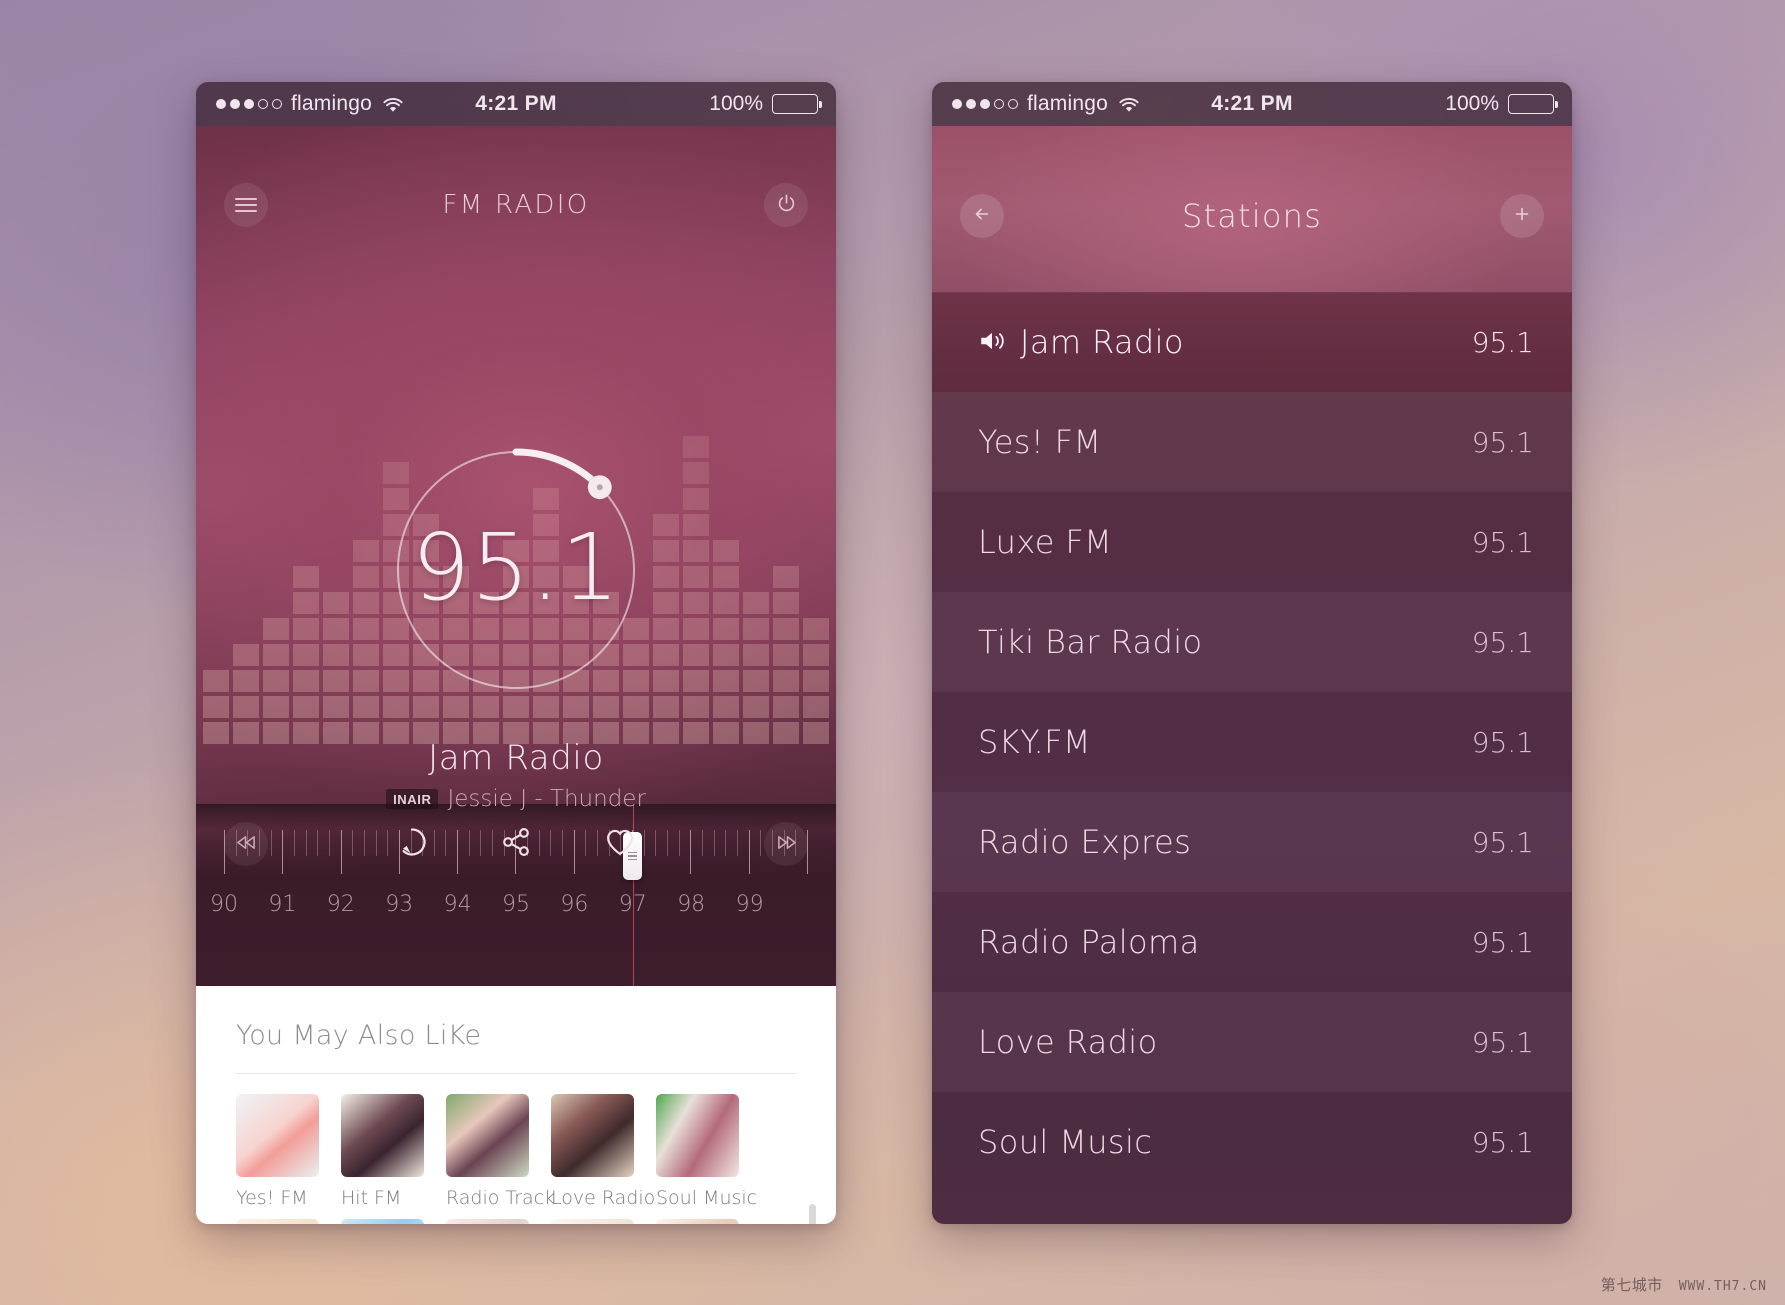 Image resolution: width=1785 pixels, height=1305 pixels. I want to click on station-row: Luxe FM 95.1, so click(1252, 542).